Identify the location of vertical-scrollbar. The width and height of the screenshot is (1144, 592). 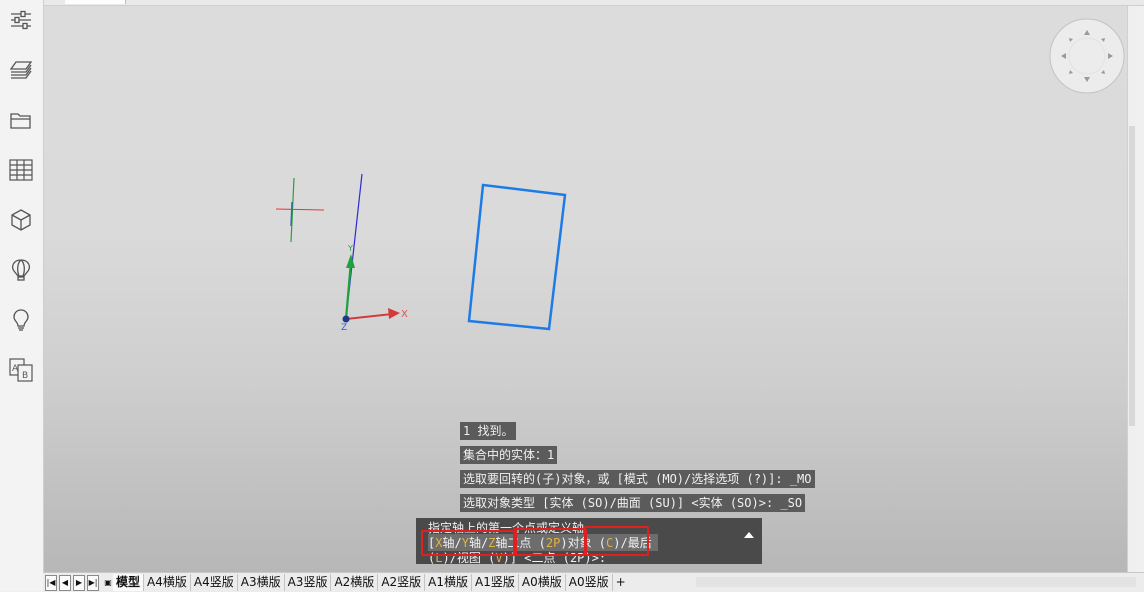
(1131, 289).